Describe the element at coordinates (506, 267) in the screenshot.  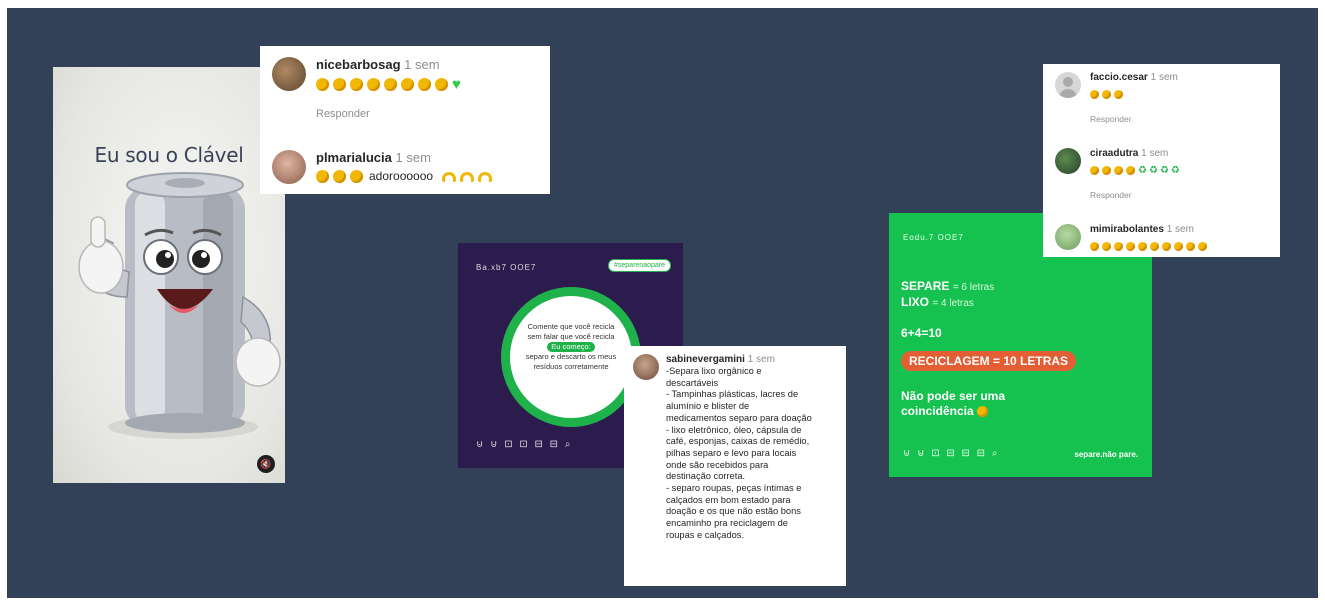
I see `purple-card-logo: Ba.xb7 OOE7` at that location.